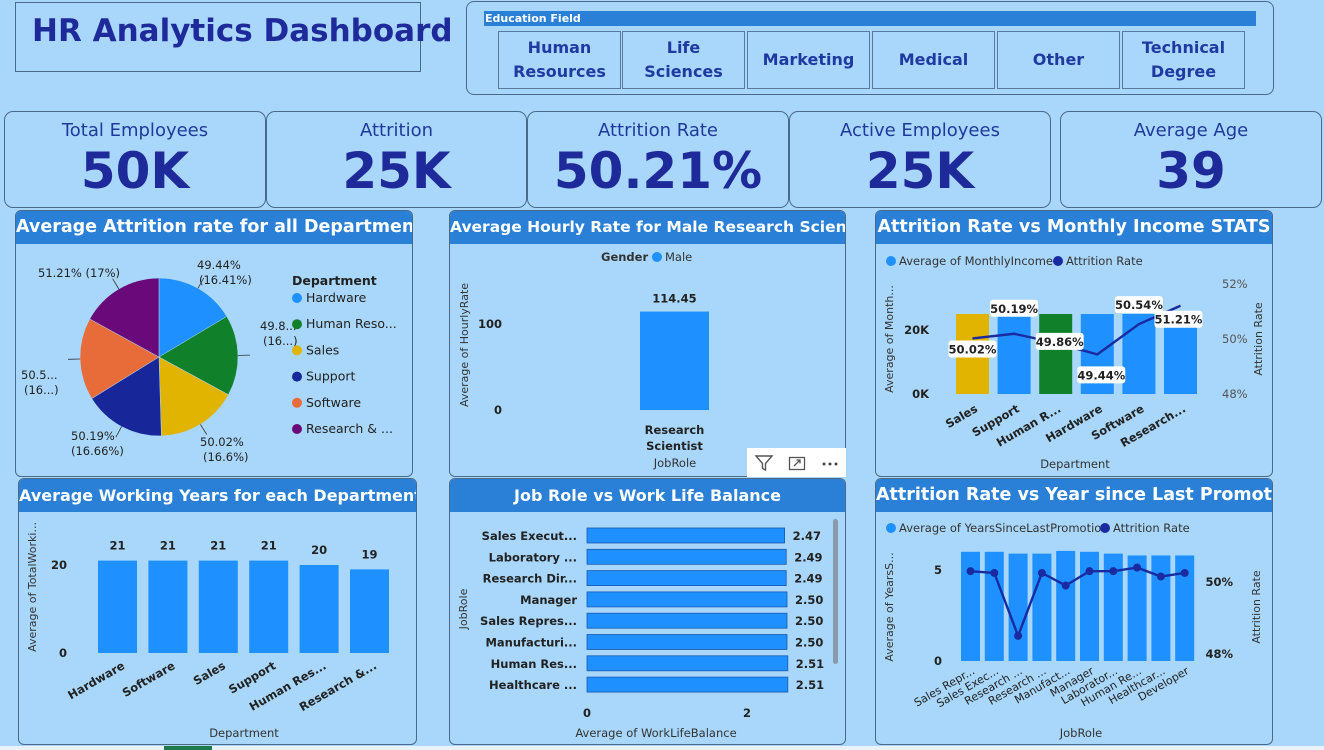 The width and height of the screenshot is (1324, 750). I want to click on y-tick-label: Manager, so click(548, 600).